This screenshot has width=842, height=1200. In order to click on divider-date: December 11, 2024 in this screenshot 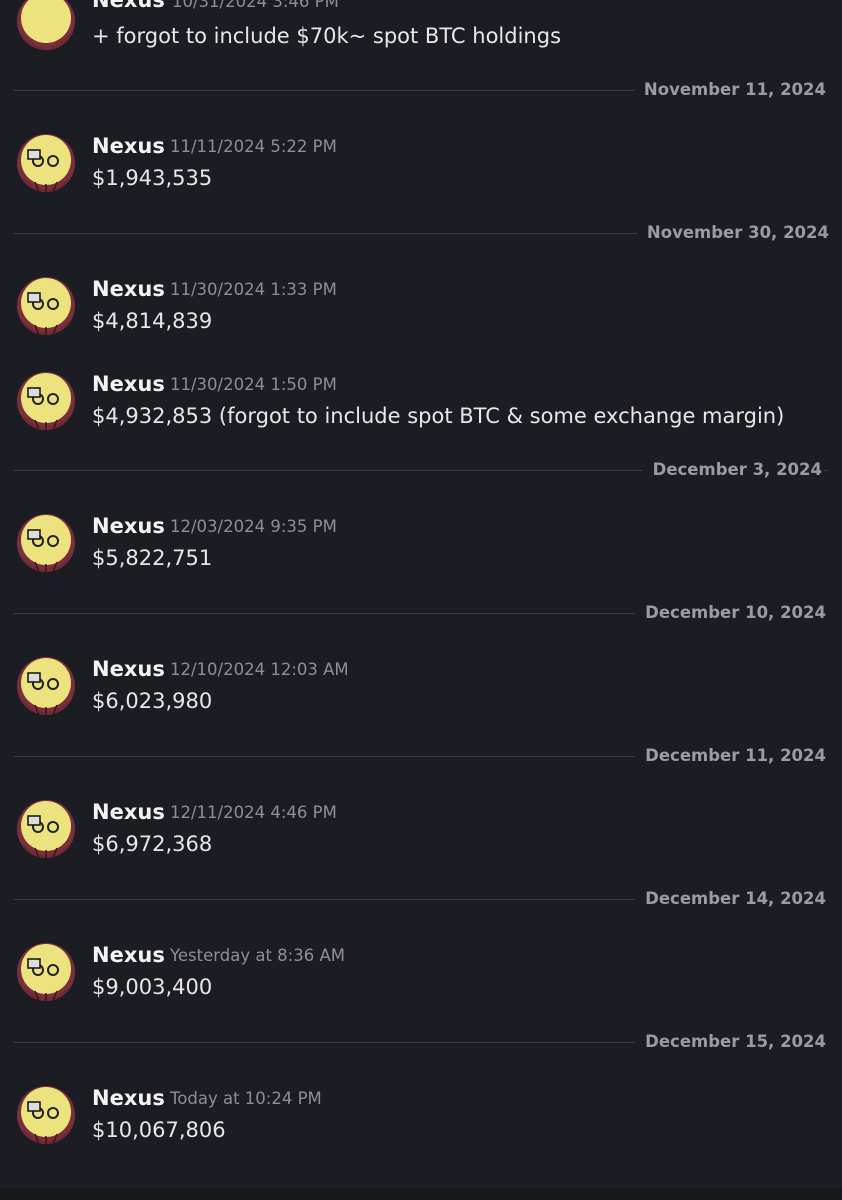, I will do `click(731, 756)`.